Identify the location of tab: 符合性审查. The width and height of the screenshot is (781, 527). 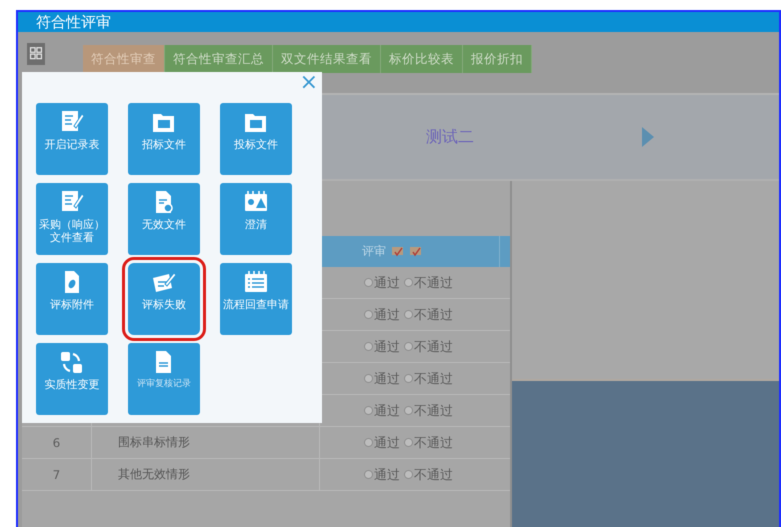
(124, 59).